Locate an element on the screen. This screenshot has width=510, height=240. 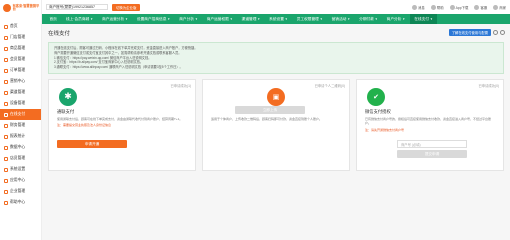
nav-label: 在线支付 is located at coordinates (421, 18).